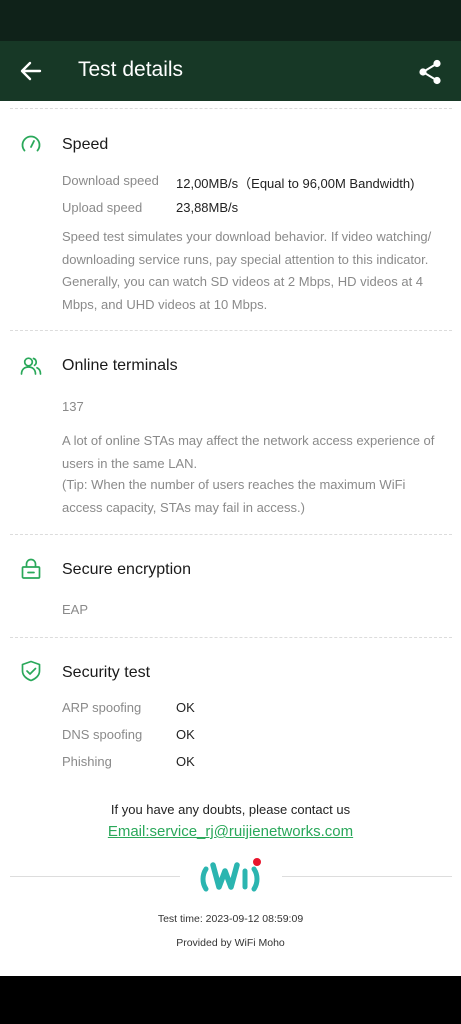  Describe the element at coordinates (230, 919) in the screenshot. I see `test-time: Test time: 2023-09-12 08:59:09` at that location.